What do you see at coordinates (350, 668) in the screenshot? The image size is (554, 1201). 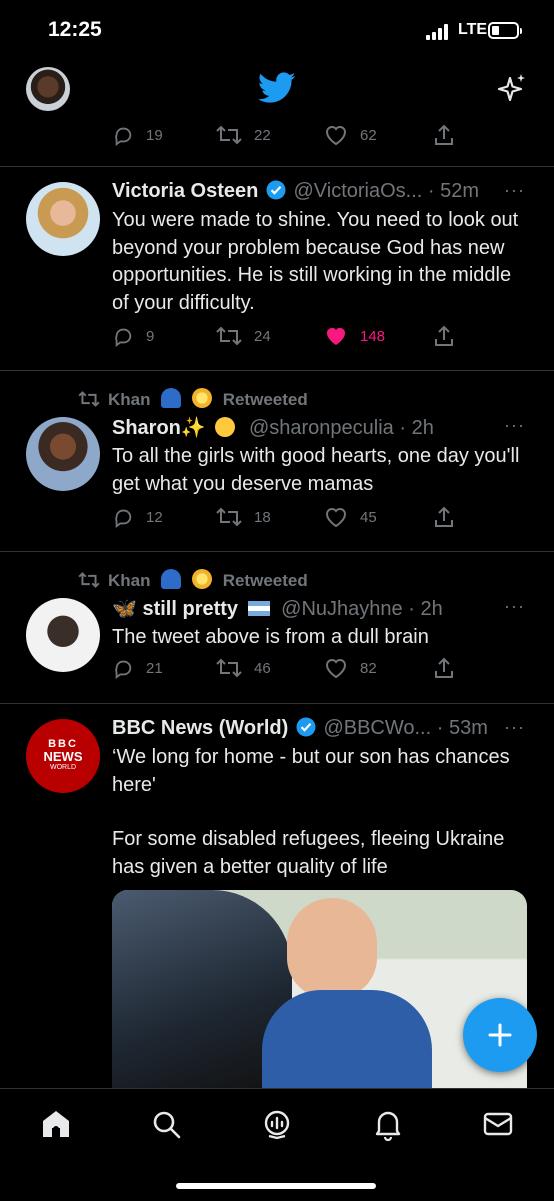 I see `like-button: 82` at bounding box center [350, 668].